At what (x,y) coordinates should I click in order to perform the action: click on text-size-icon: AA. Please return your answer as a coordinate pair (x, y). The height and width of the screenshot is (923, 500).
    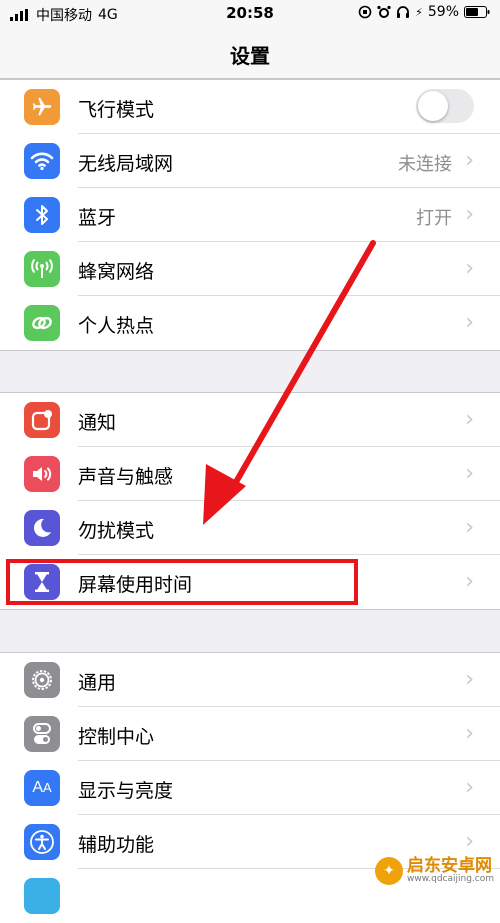
    Looking at the image, I should click on (42, 788).